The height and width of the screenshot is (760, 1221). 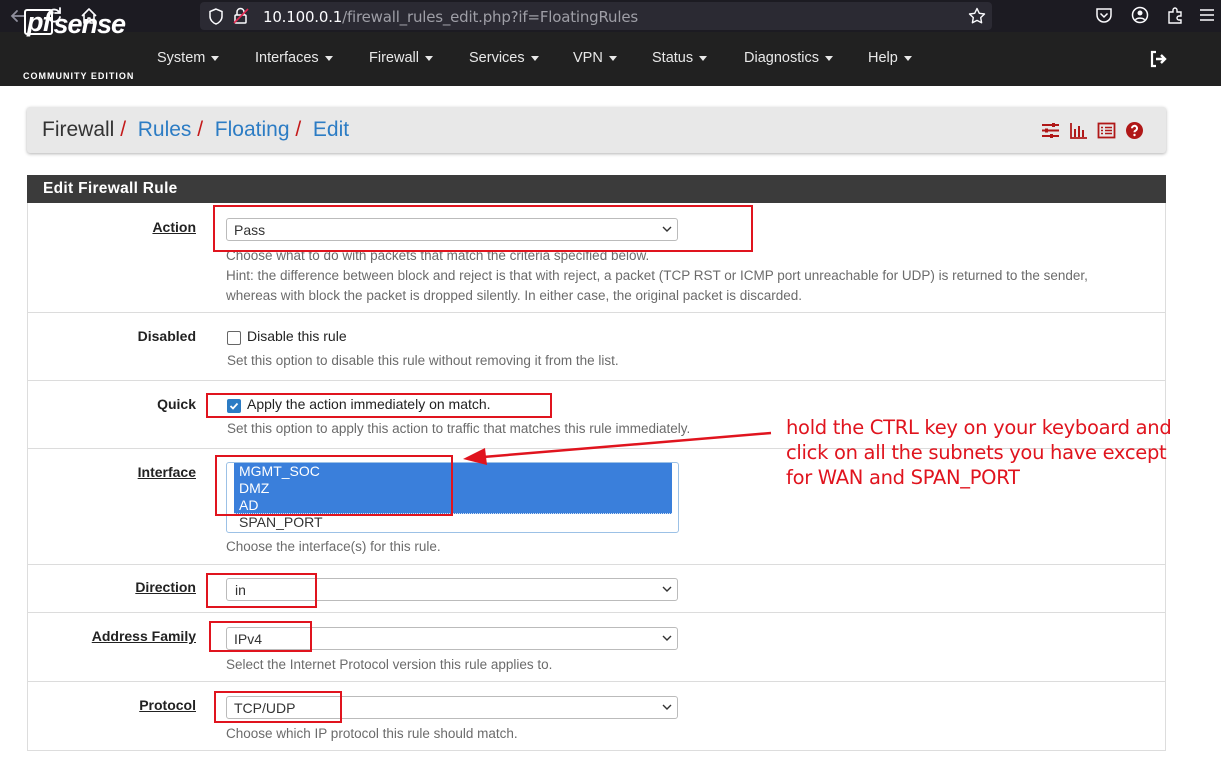 I want to click on extensions-icon, so click(x=1175, y=17).